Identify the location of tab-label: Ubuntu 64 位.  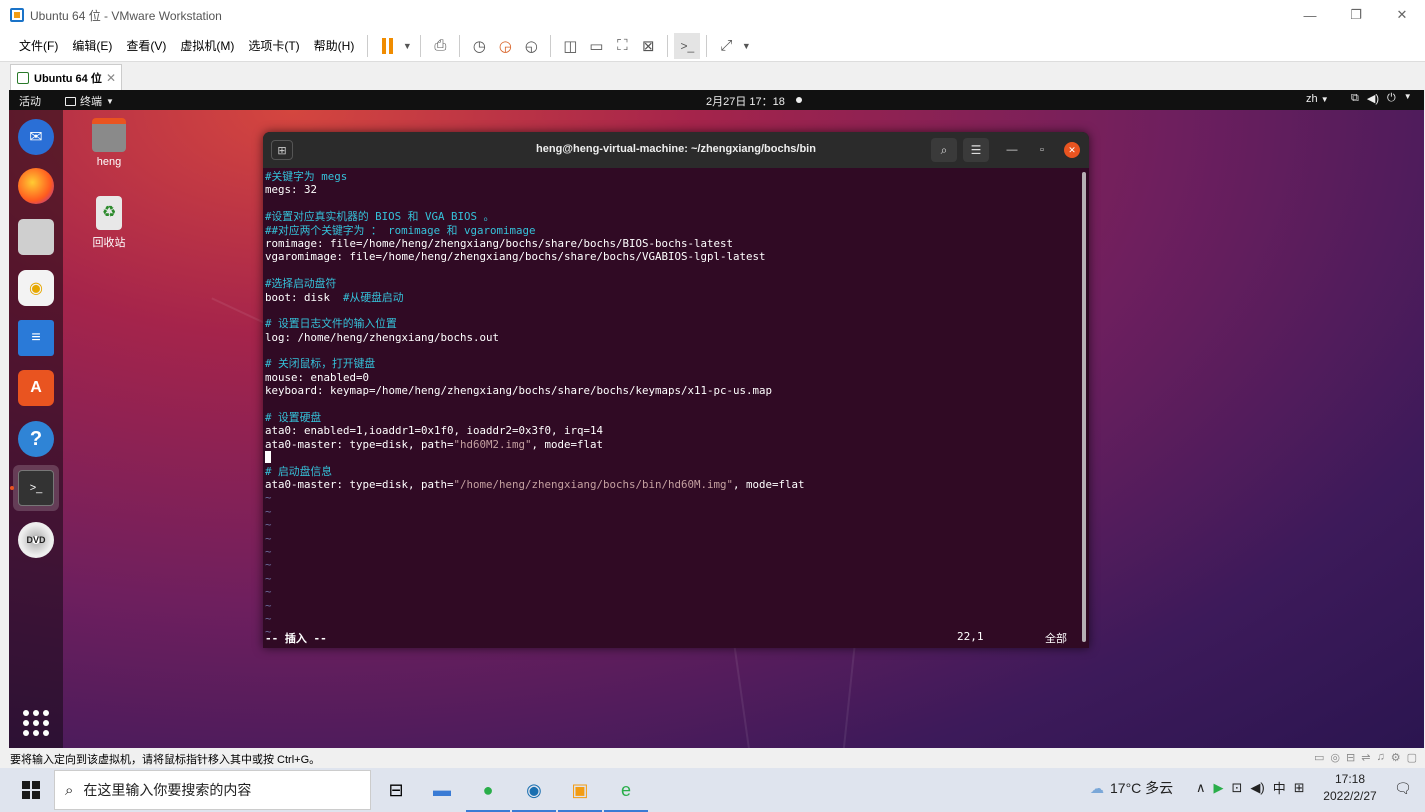
(68, 78).